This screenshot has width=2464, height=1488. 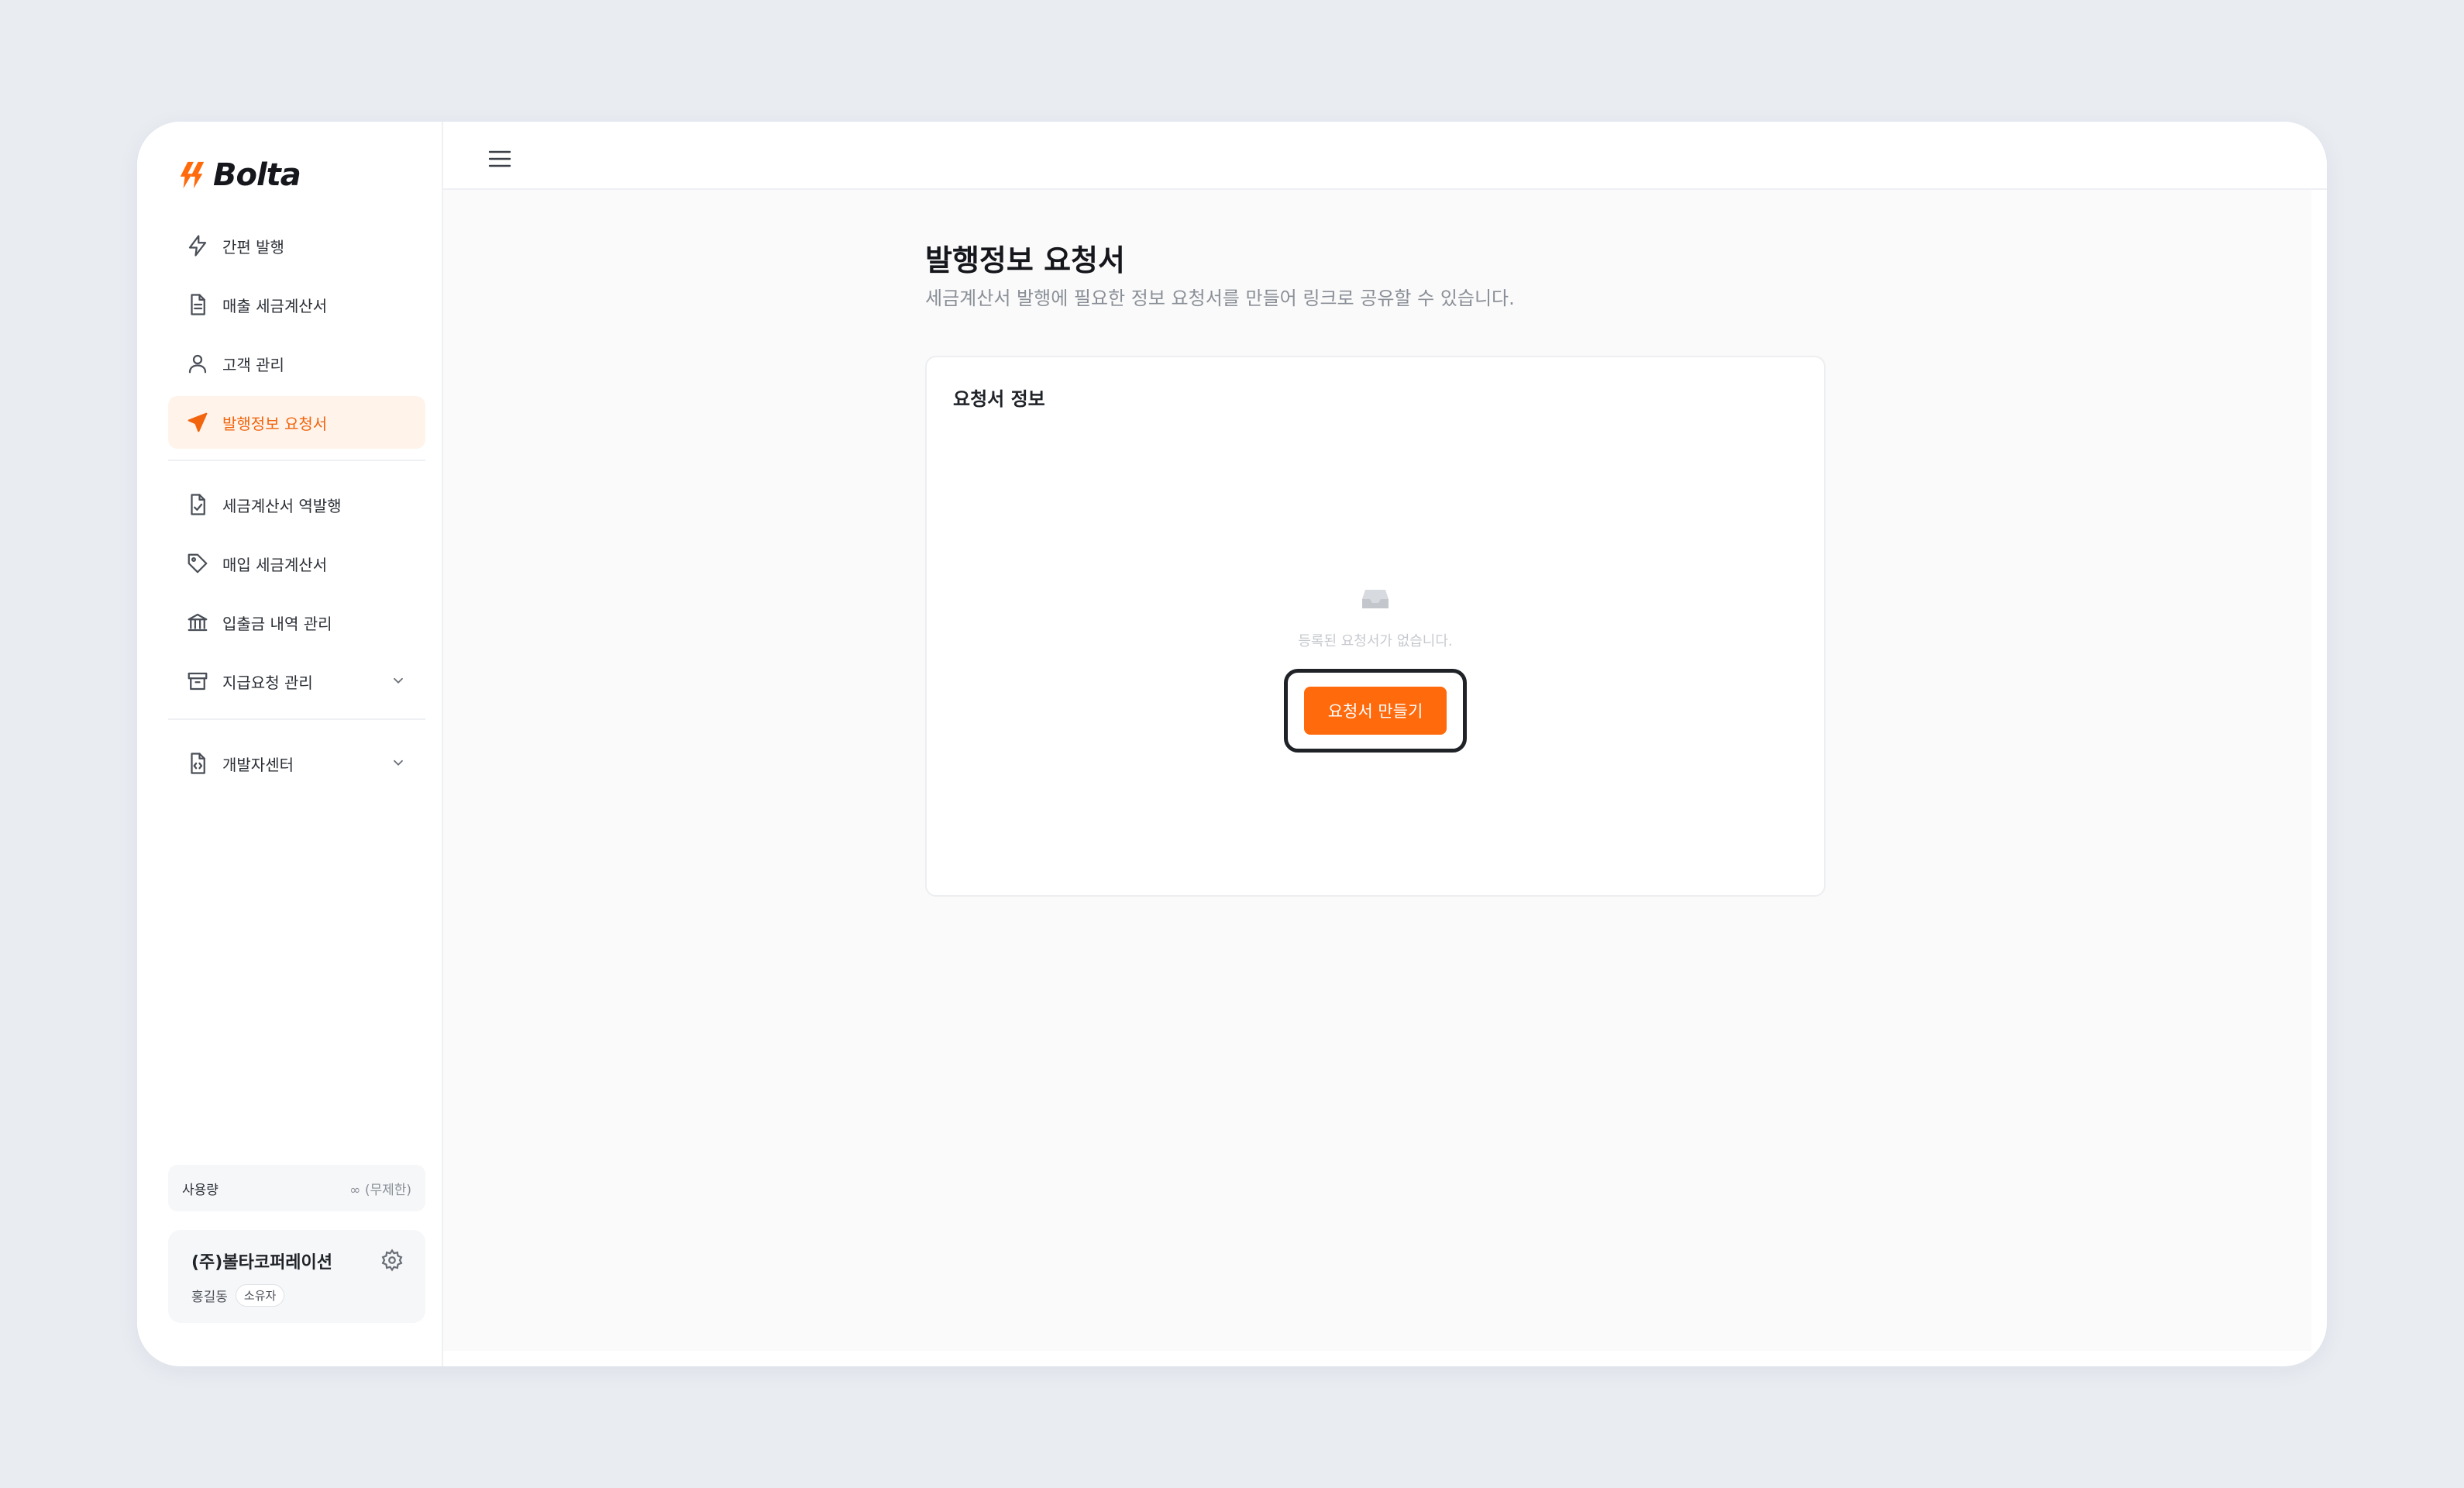 What do you see at coordinates (258, 764) in the screenshot?
I see `sidebar-item-label: 개발자센터` at bounding box center [258, 764].